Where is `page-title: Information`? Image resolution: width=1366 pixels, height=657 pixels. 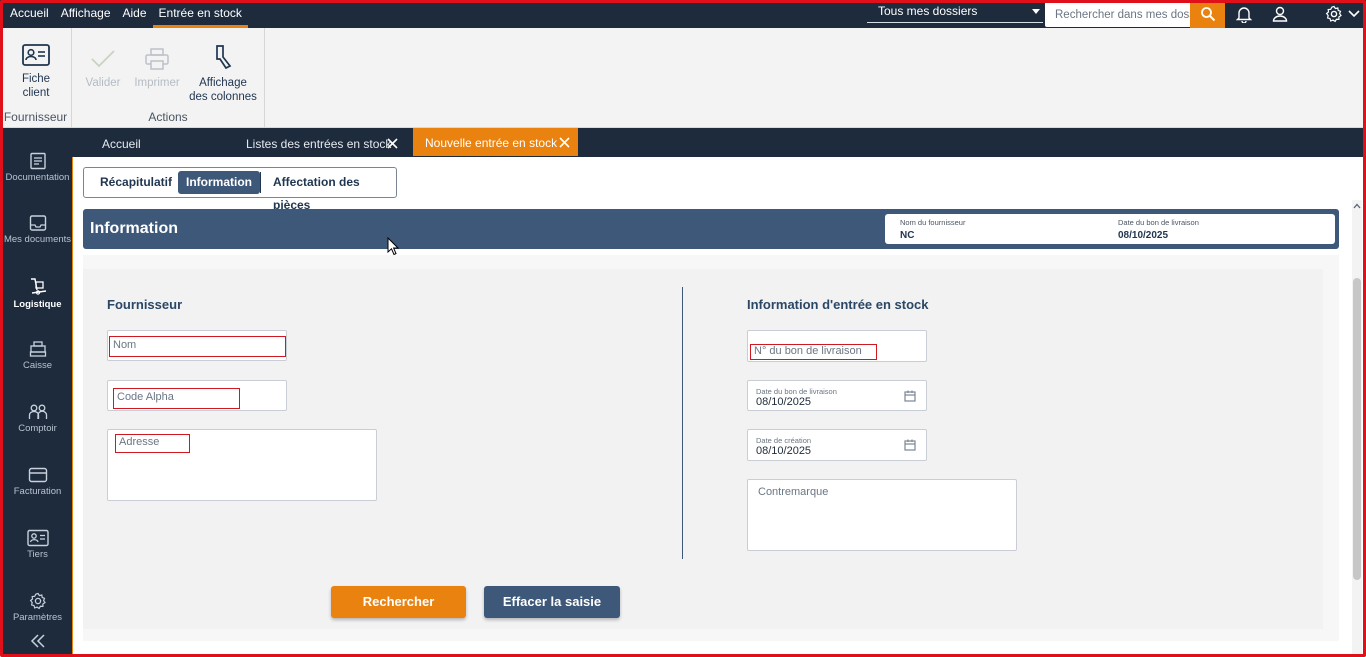 page-title: Information is located at coordinates (134, 228).